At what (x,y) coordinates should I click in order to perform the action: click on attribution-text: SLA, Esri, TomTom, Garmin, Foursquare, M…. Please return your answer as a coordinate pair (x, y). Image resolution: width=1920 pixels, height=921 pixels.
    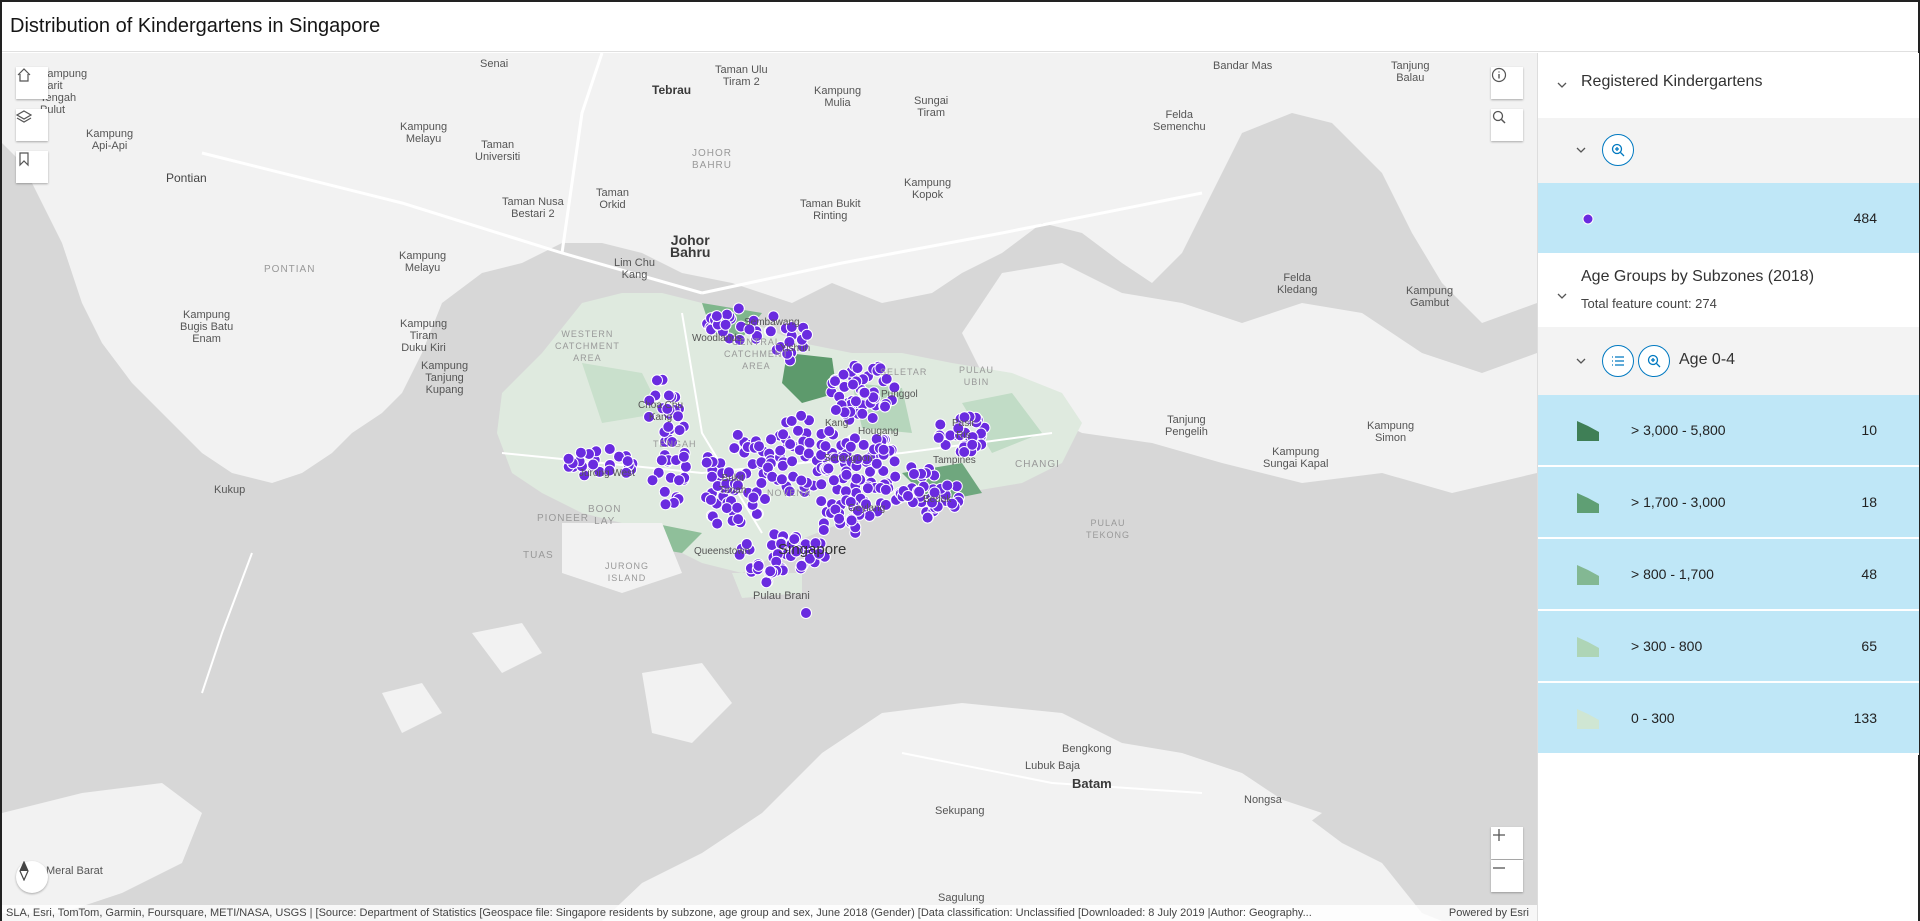
    Looking at the image, I should click on (716, 913).